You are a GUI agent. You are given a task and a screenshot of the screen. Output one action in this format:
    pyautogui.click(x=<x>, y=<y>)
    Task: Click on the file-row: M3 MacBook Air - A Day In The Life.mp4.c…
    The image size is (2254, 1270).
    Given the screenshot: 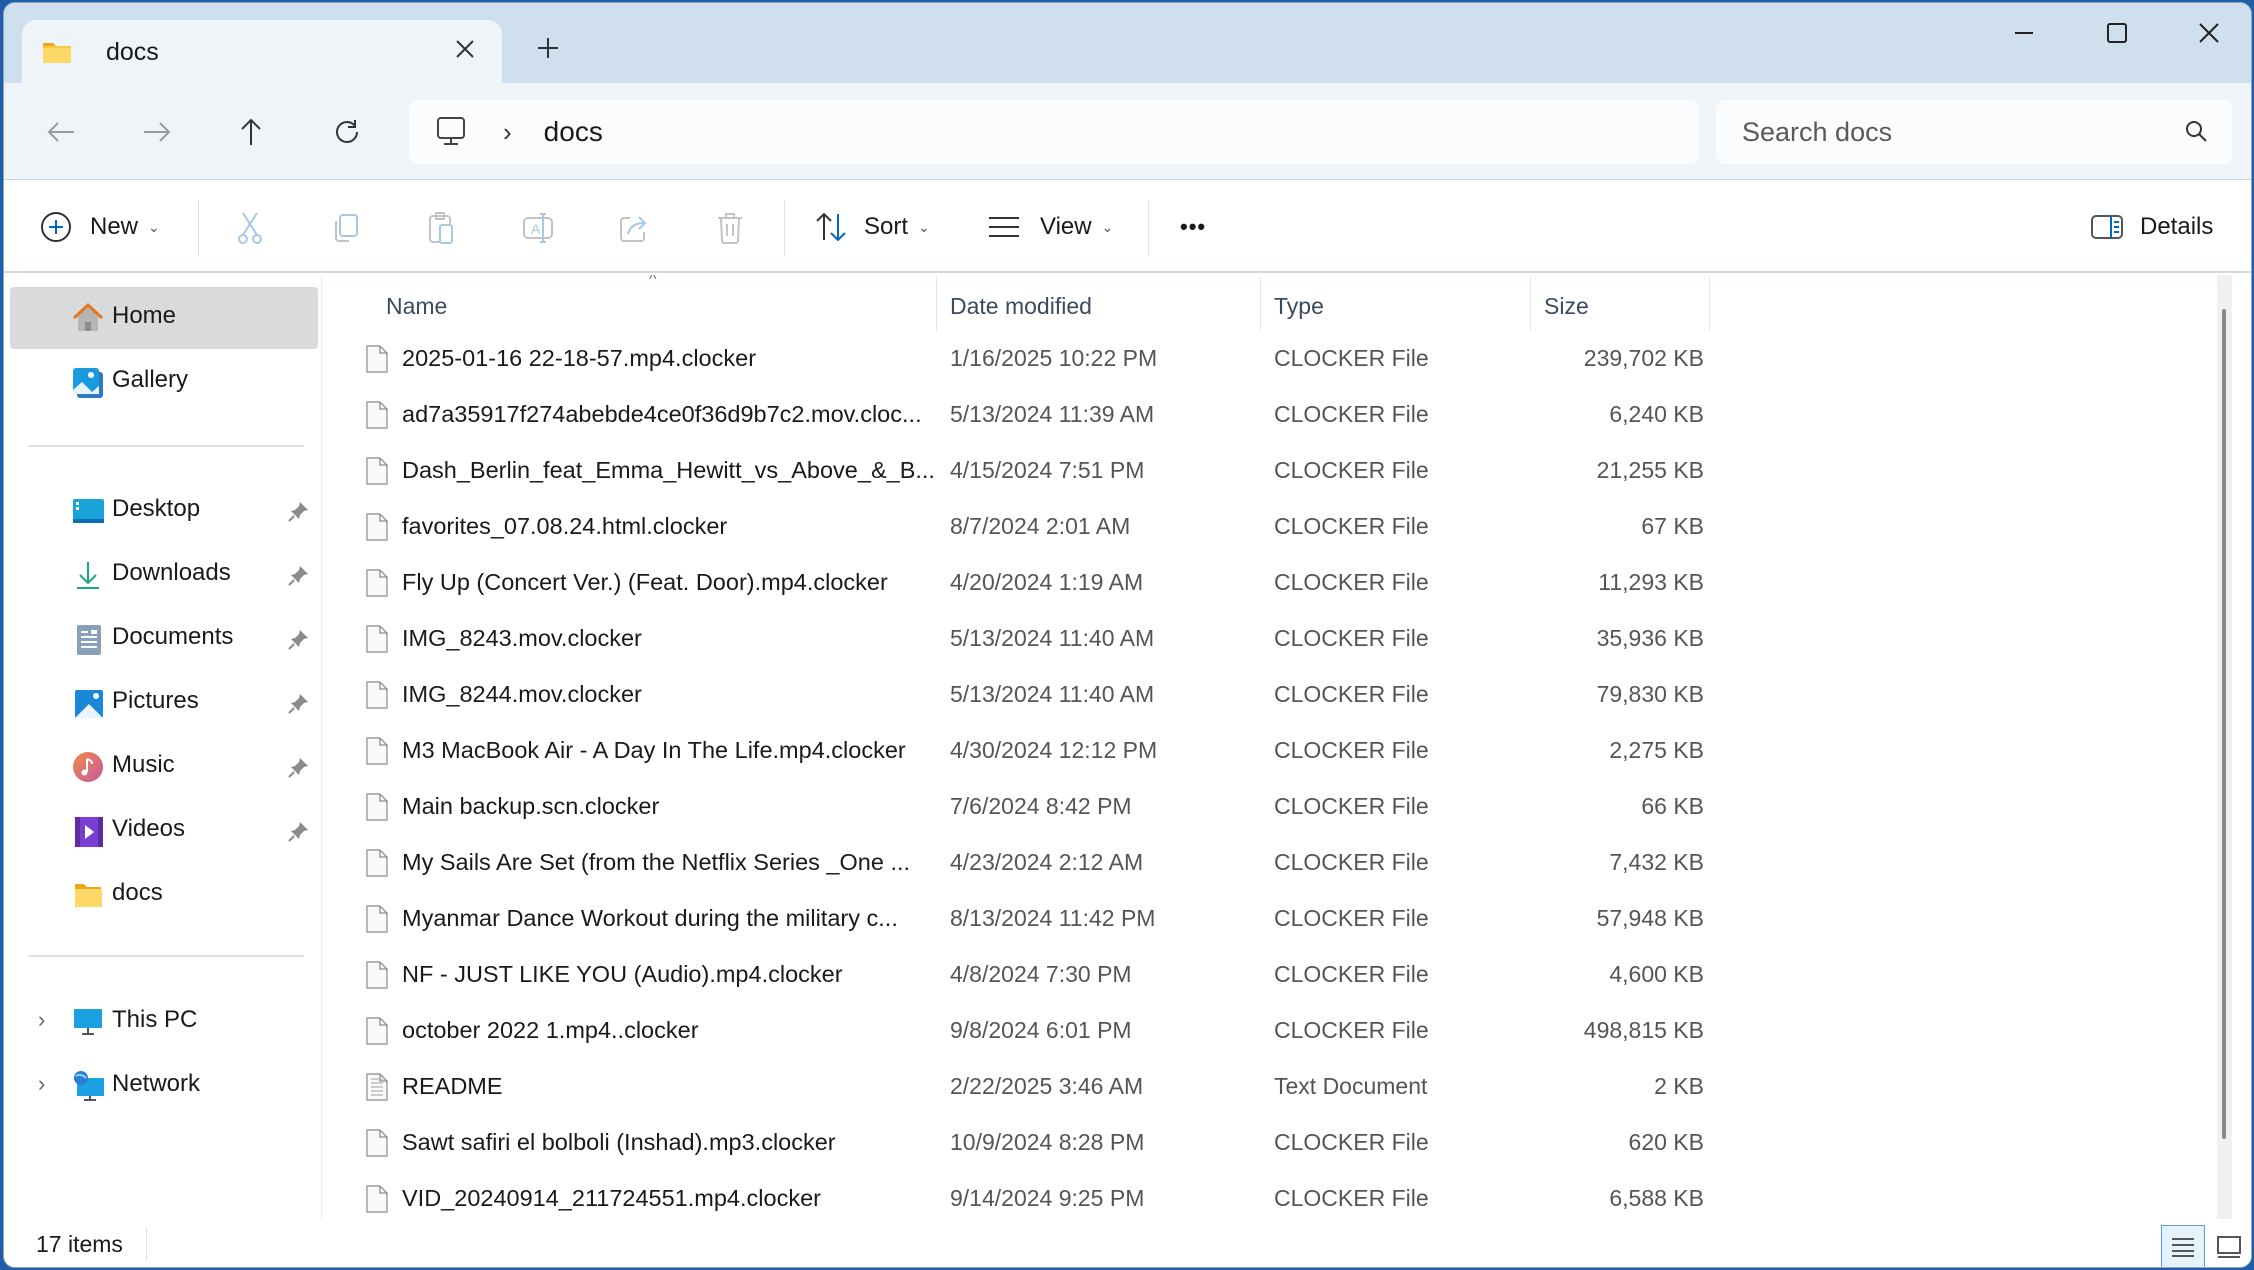 What is the action you would take?
    pyautogui.click(x=1019, y=751)
    